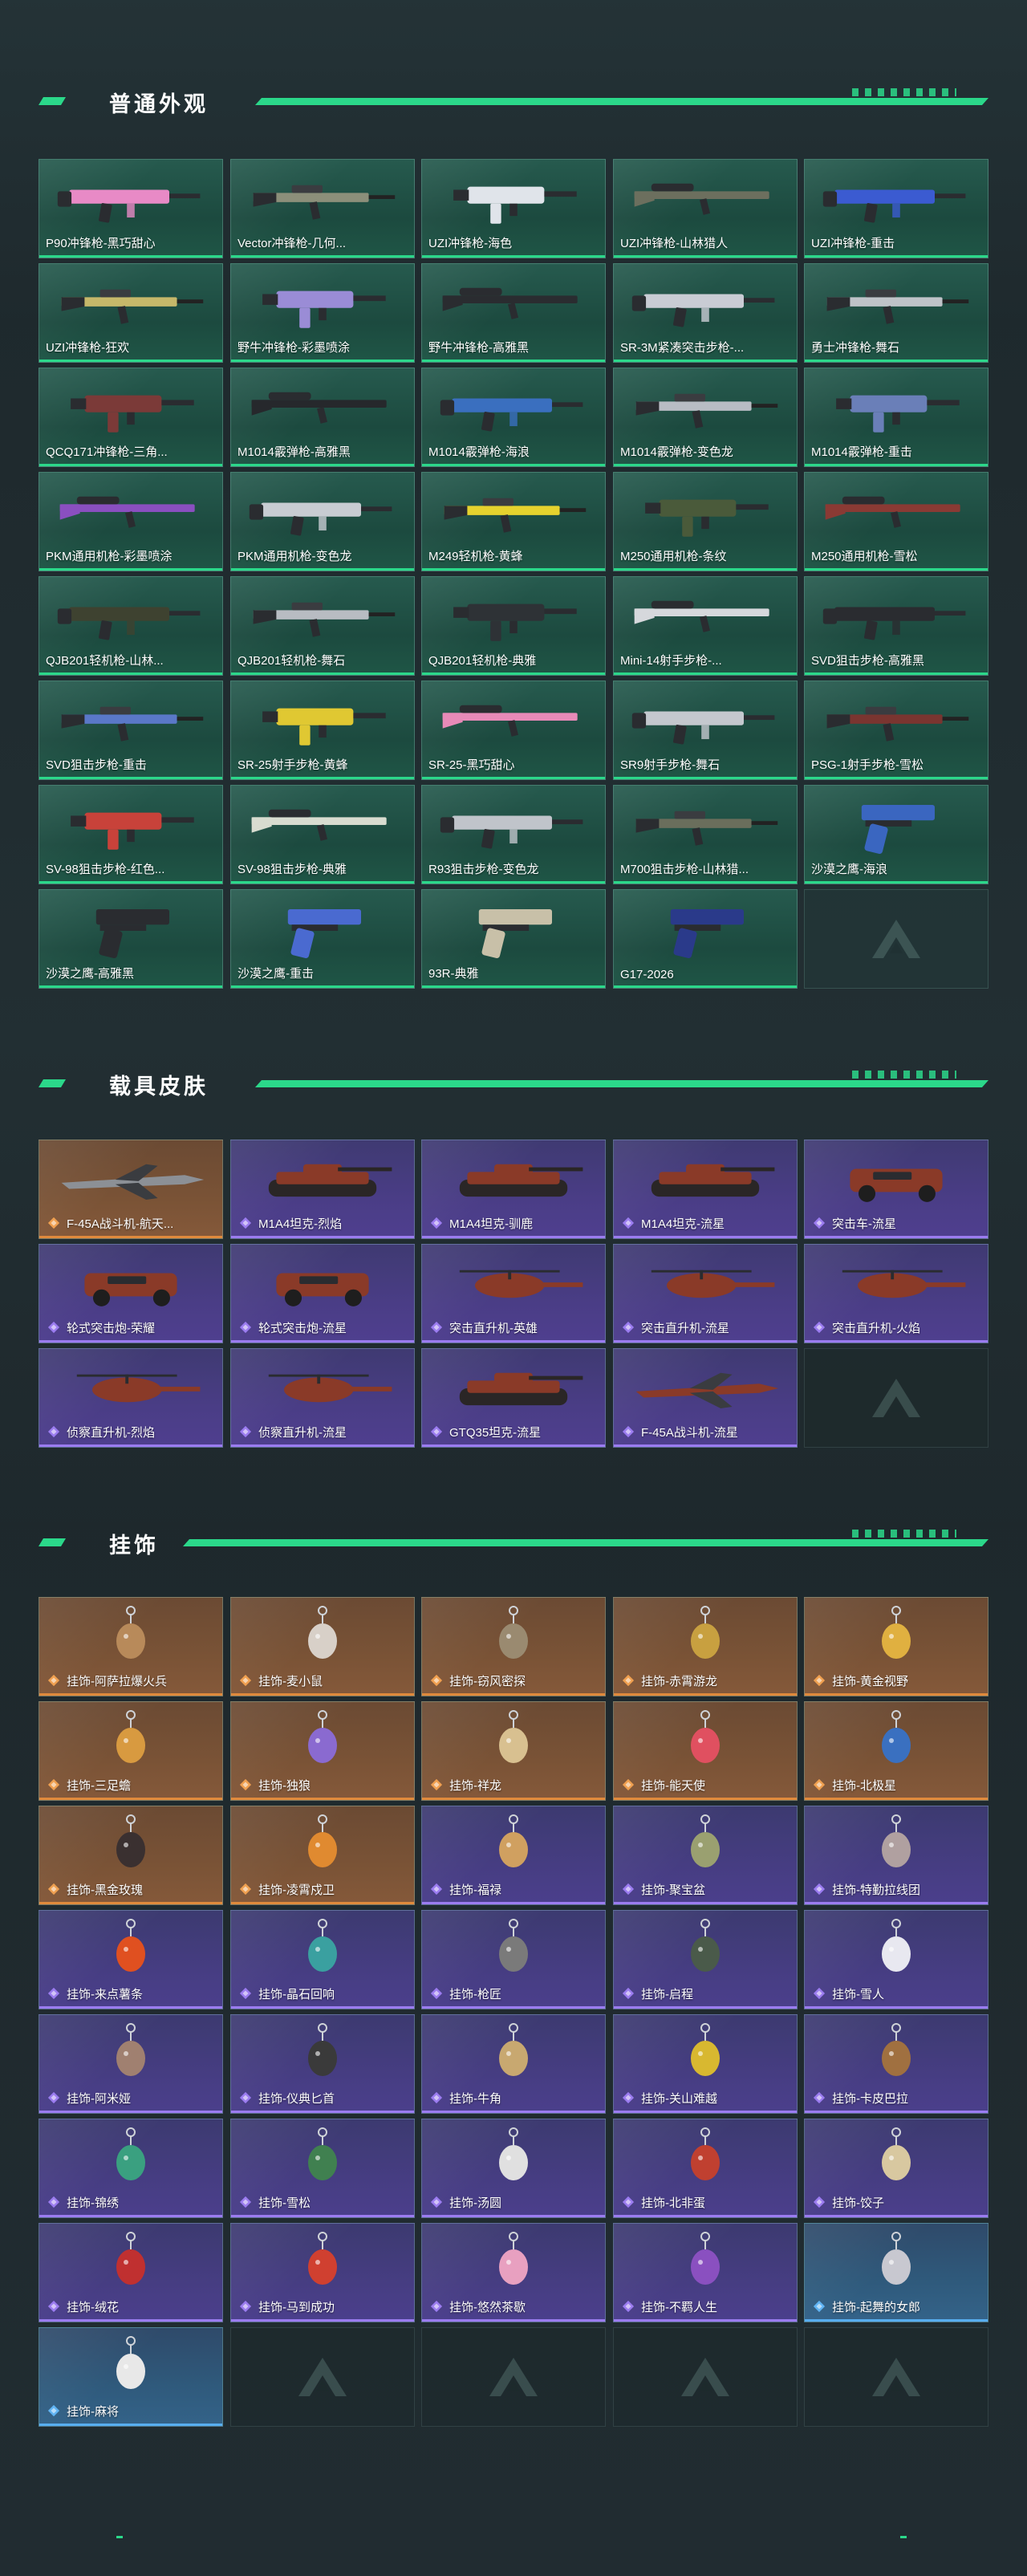 This screenshot has width=1027, height=2576. What do you see at coordinates (131, 1751) in the screenshot?
I see `charm-card: 挂饰-三足蟾` at bounding box center [131, 1751].